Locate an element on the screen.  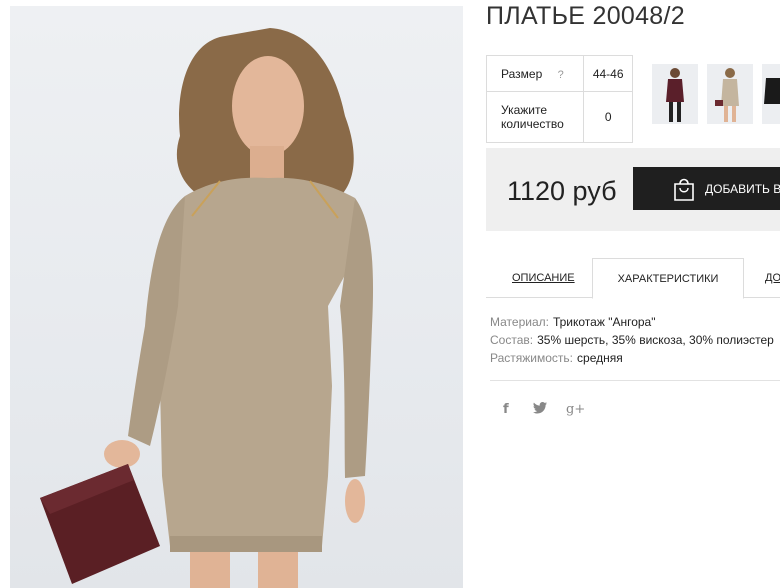
characteristic-key: Состав: is located at coordinates (512, 340).